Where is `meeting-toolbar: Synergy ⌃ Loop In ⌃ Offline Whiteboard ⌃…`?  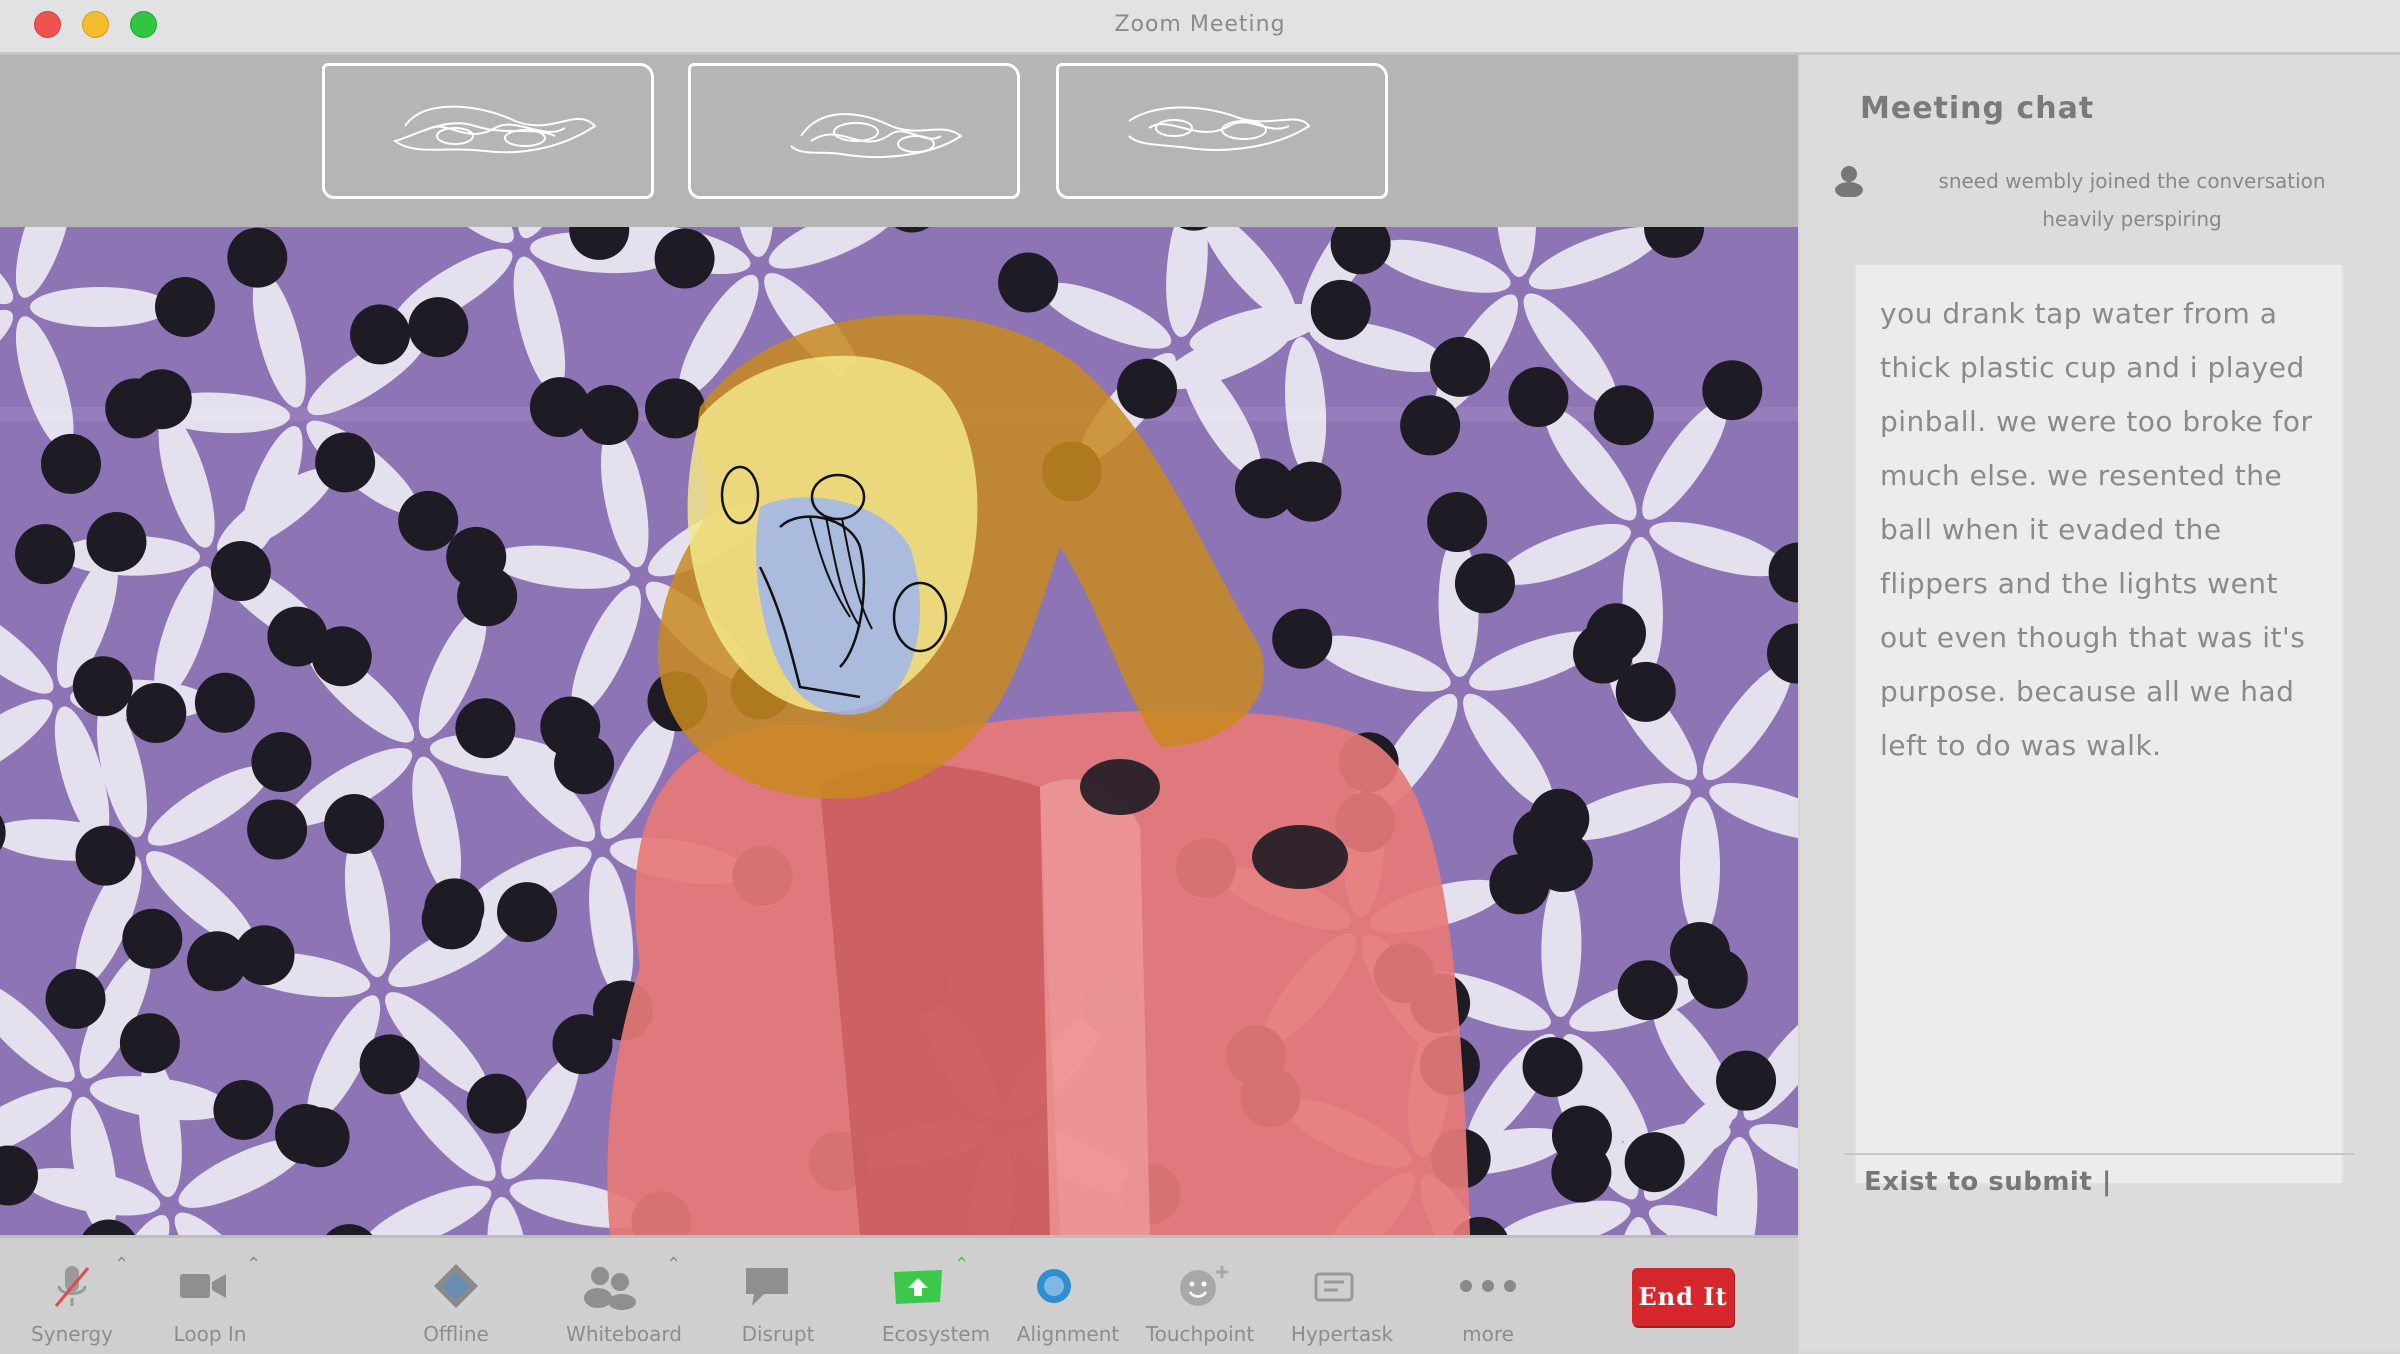 meeting-toolbar: Synergy ⌃ Loop In ⌃ Offline Whiteboard ⌃… is located at coordinates (899, 1294).